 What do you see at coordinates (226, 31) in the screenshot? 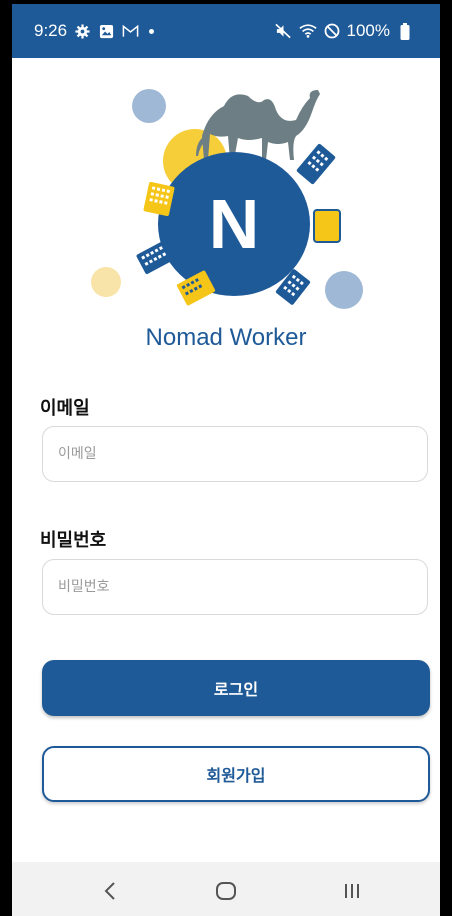
I see `status-bar: 9:26 100%` at bounding box center [226, 31].